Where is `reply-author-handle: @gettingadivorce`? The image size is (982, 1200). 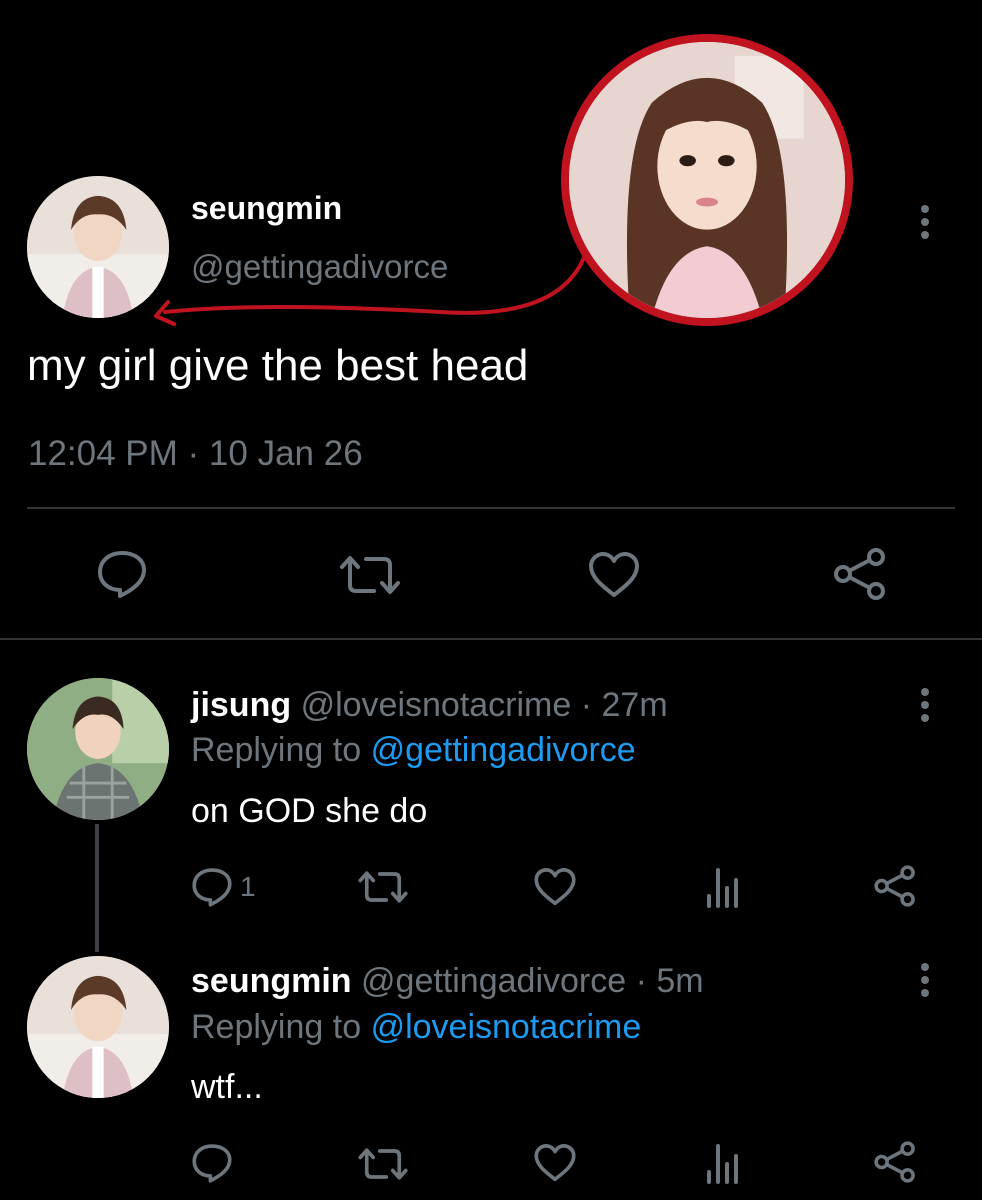
reply-author-handle: @gettingadivorce is located at coordinates (493, 981).